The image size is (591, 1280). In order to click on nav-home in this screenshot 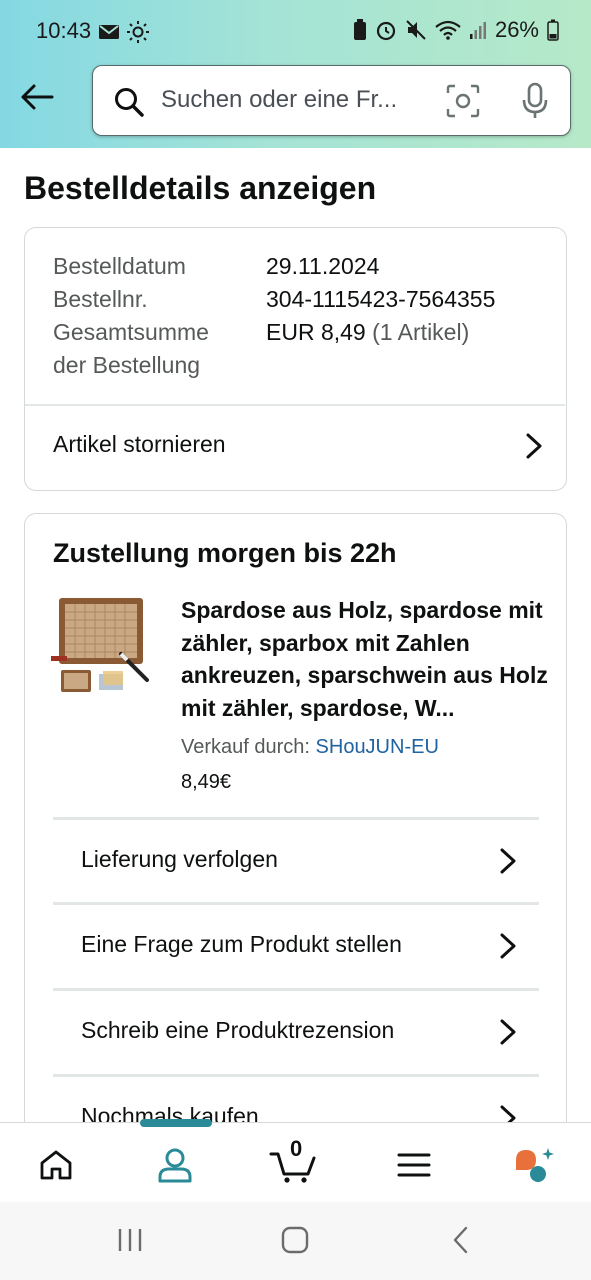, I will do `click(56, 1165)`.